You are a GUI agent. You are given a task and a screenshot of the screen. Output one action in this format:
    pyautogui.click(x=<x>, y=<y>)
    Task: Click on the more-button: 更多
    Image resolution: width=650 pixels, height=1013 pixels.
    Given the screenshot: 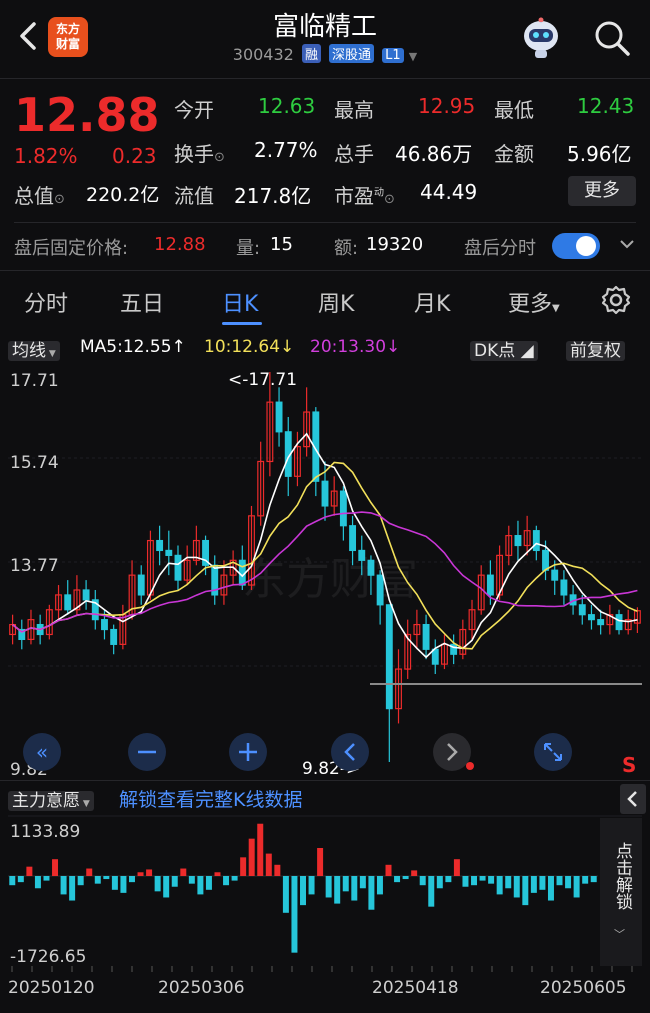 What is the action you would take?
    pyautogui.click(x=602, y=191)
    